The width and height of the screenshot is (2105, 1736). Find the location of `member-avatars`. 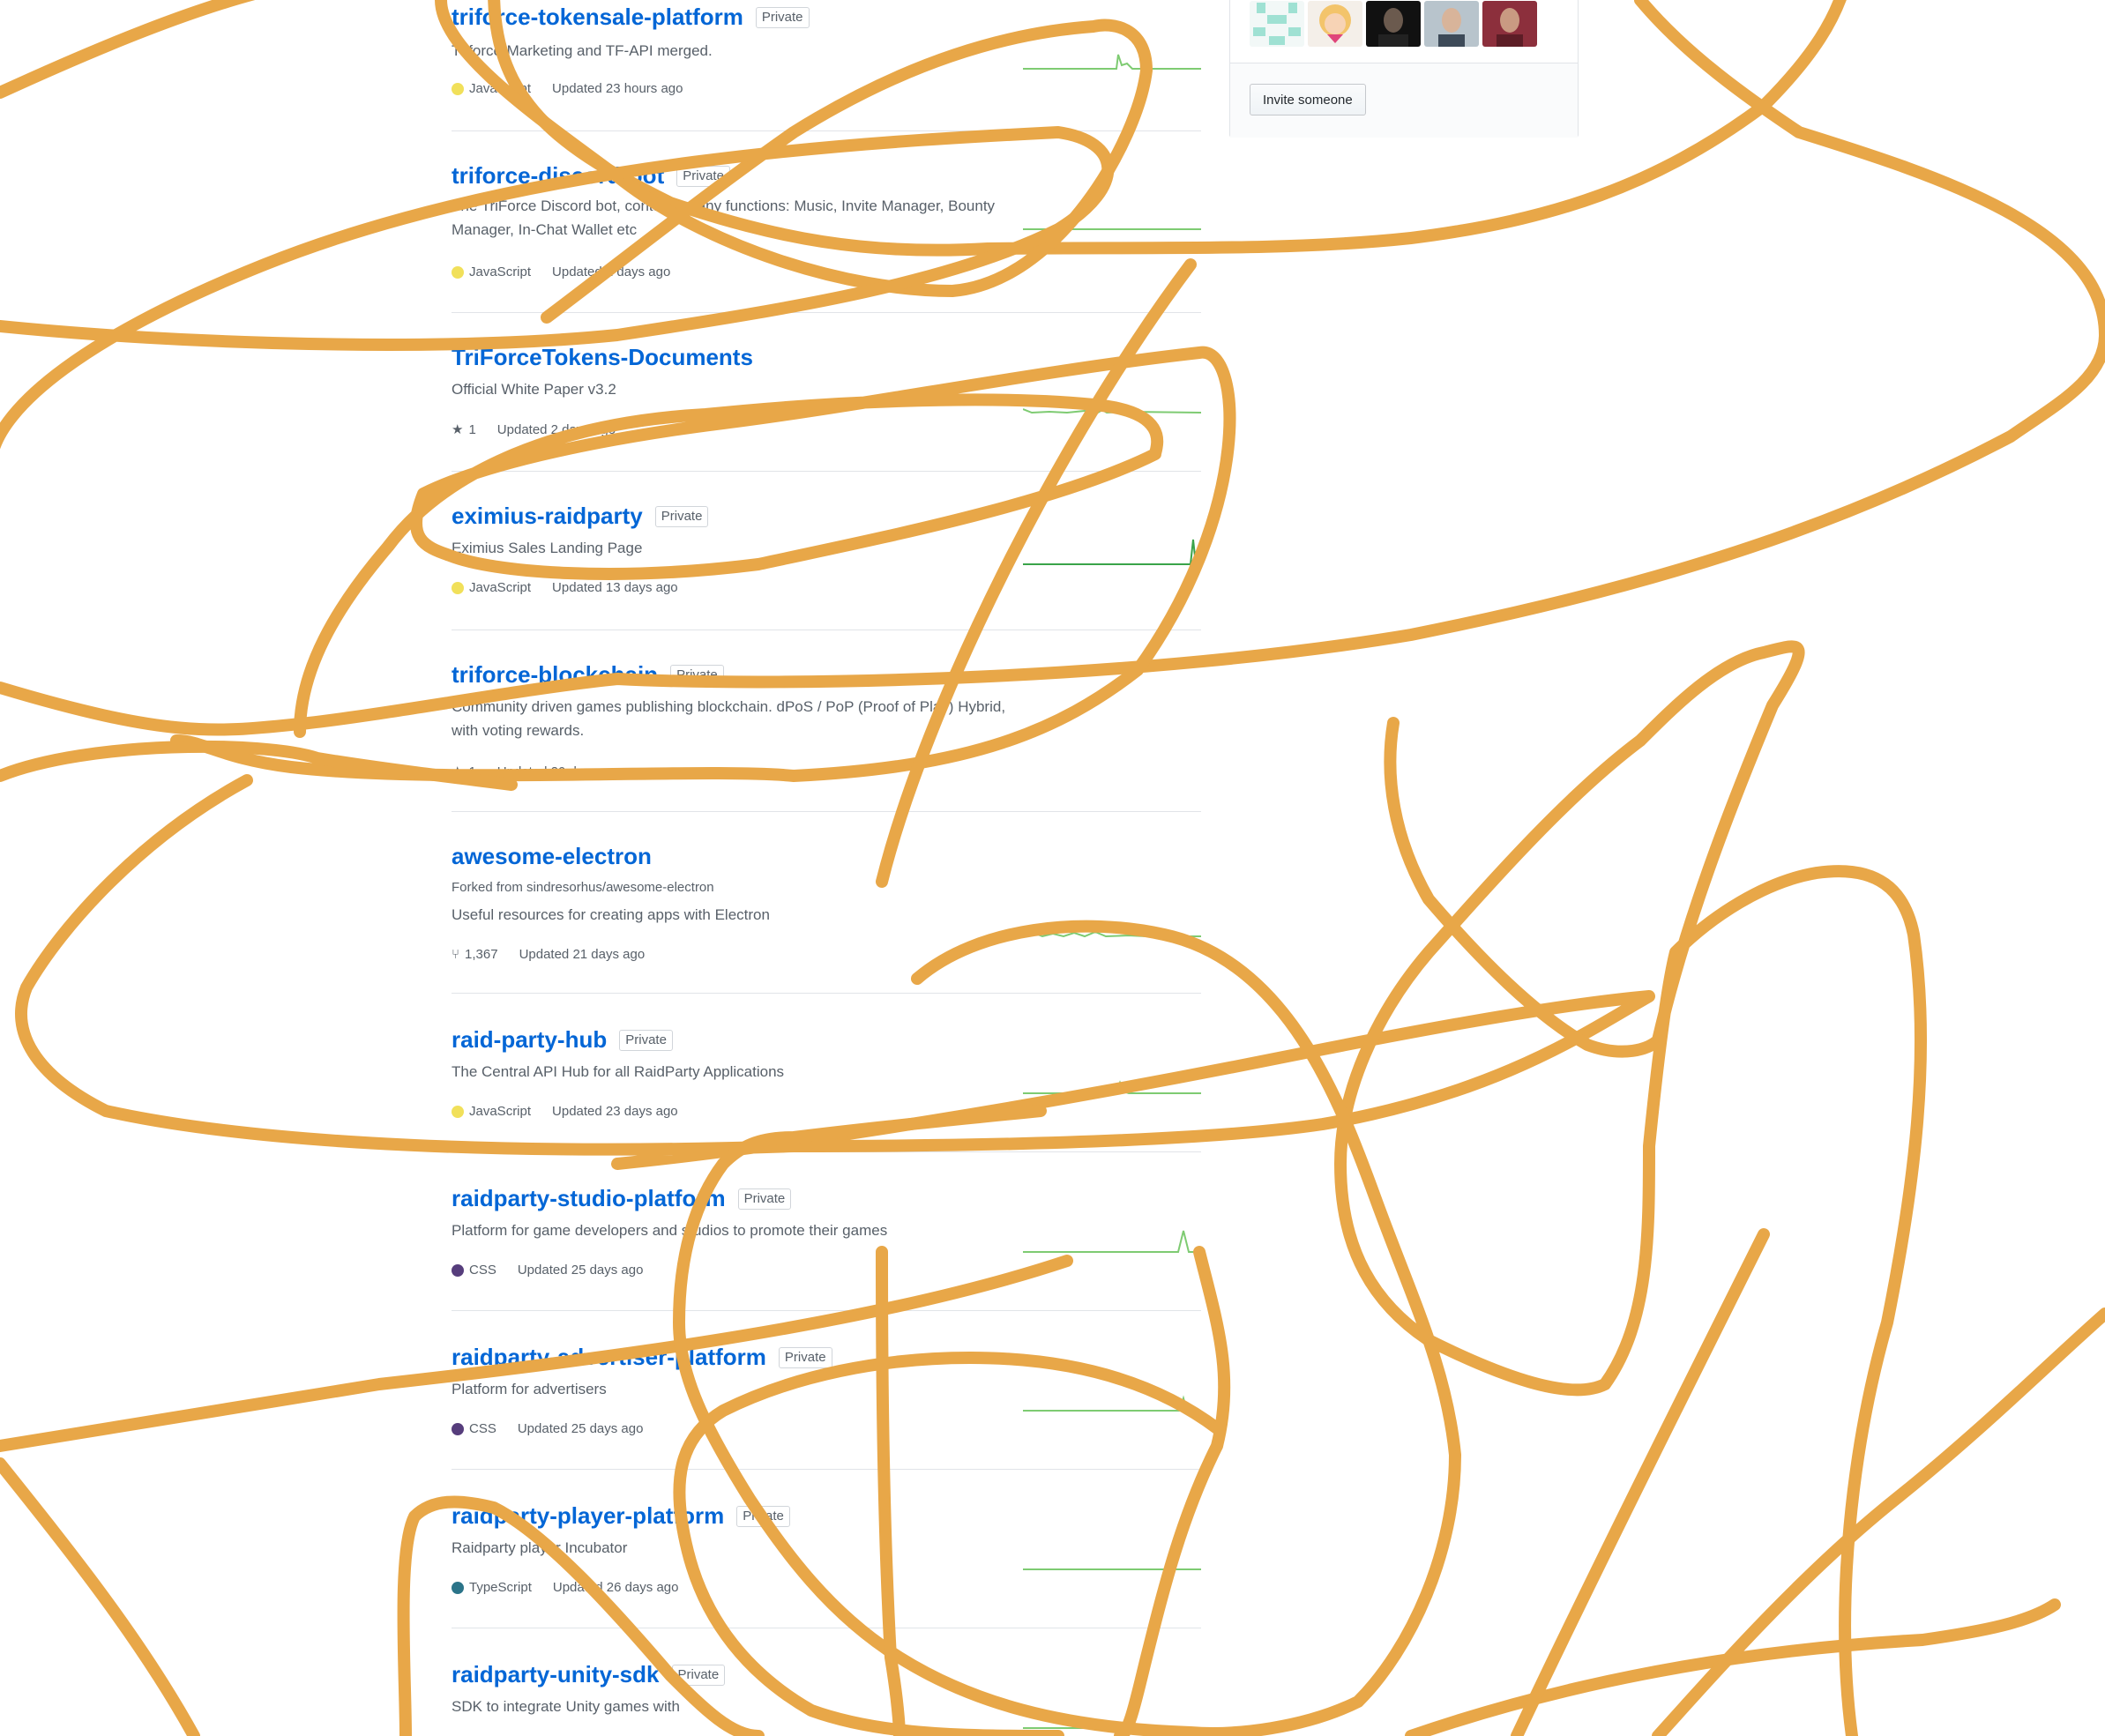

member-avatars is located at coordinates (1393, 24).